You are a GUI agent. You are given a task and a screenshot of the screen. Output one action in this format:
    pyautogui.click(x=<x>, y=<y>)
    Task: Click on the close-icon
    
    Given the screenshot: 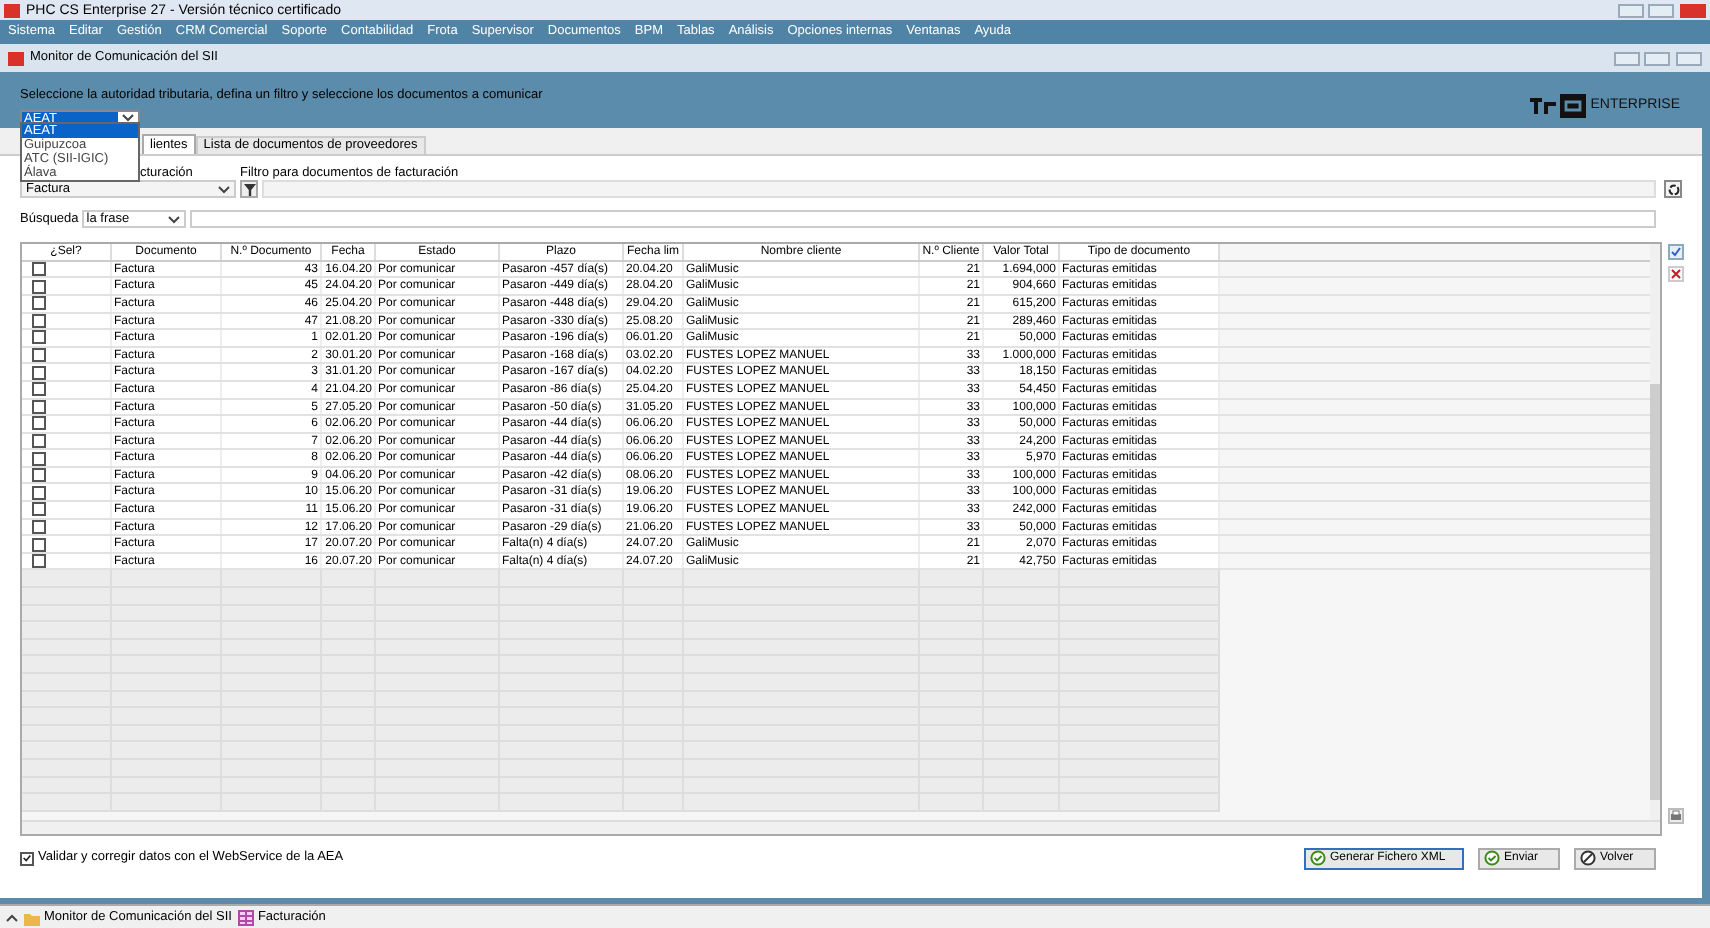 What is the action you would take?
    pyautogui.click(x=1676, y=273)
    